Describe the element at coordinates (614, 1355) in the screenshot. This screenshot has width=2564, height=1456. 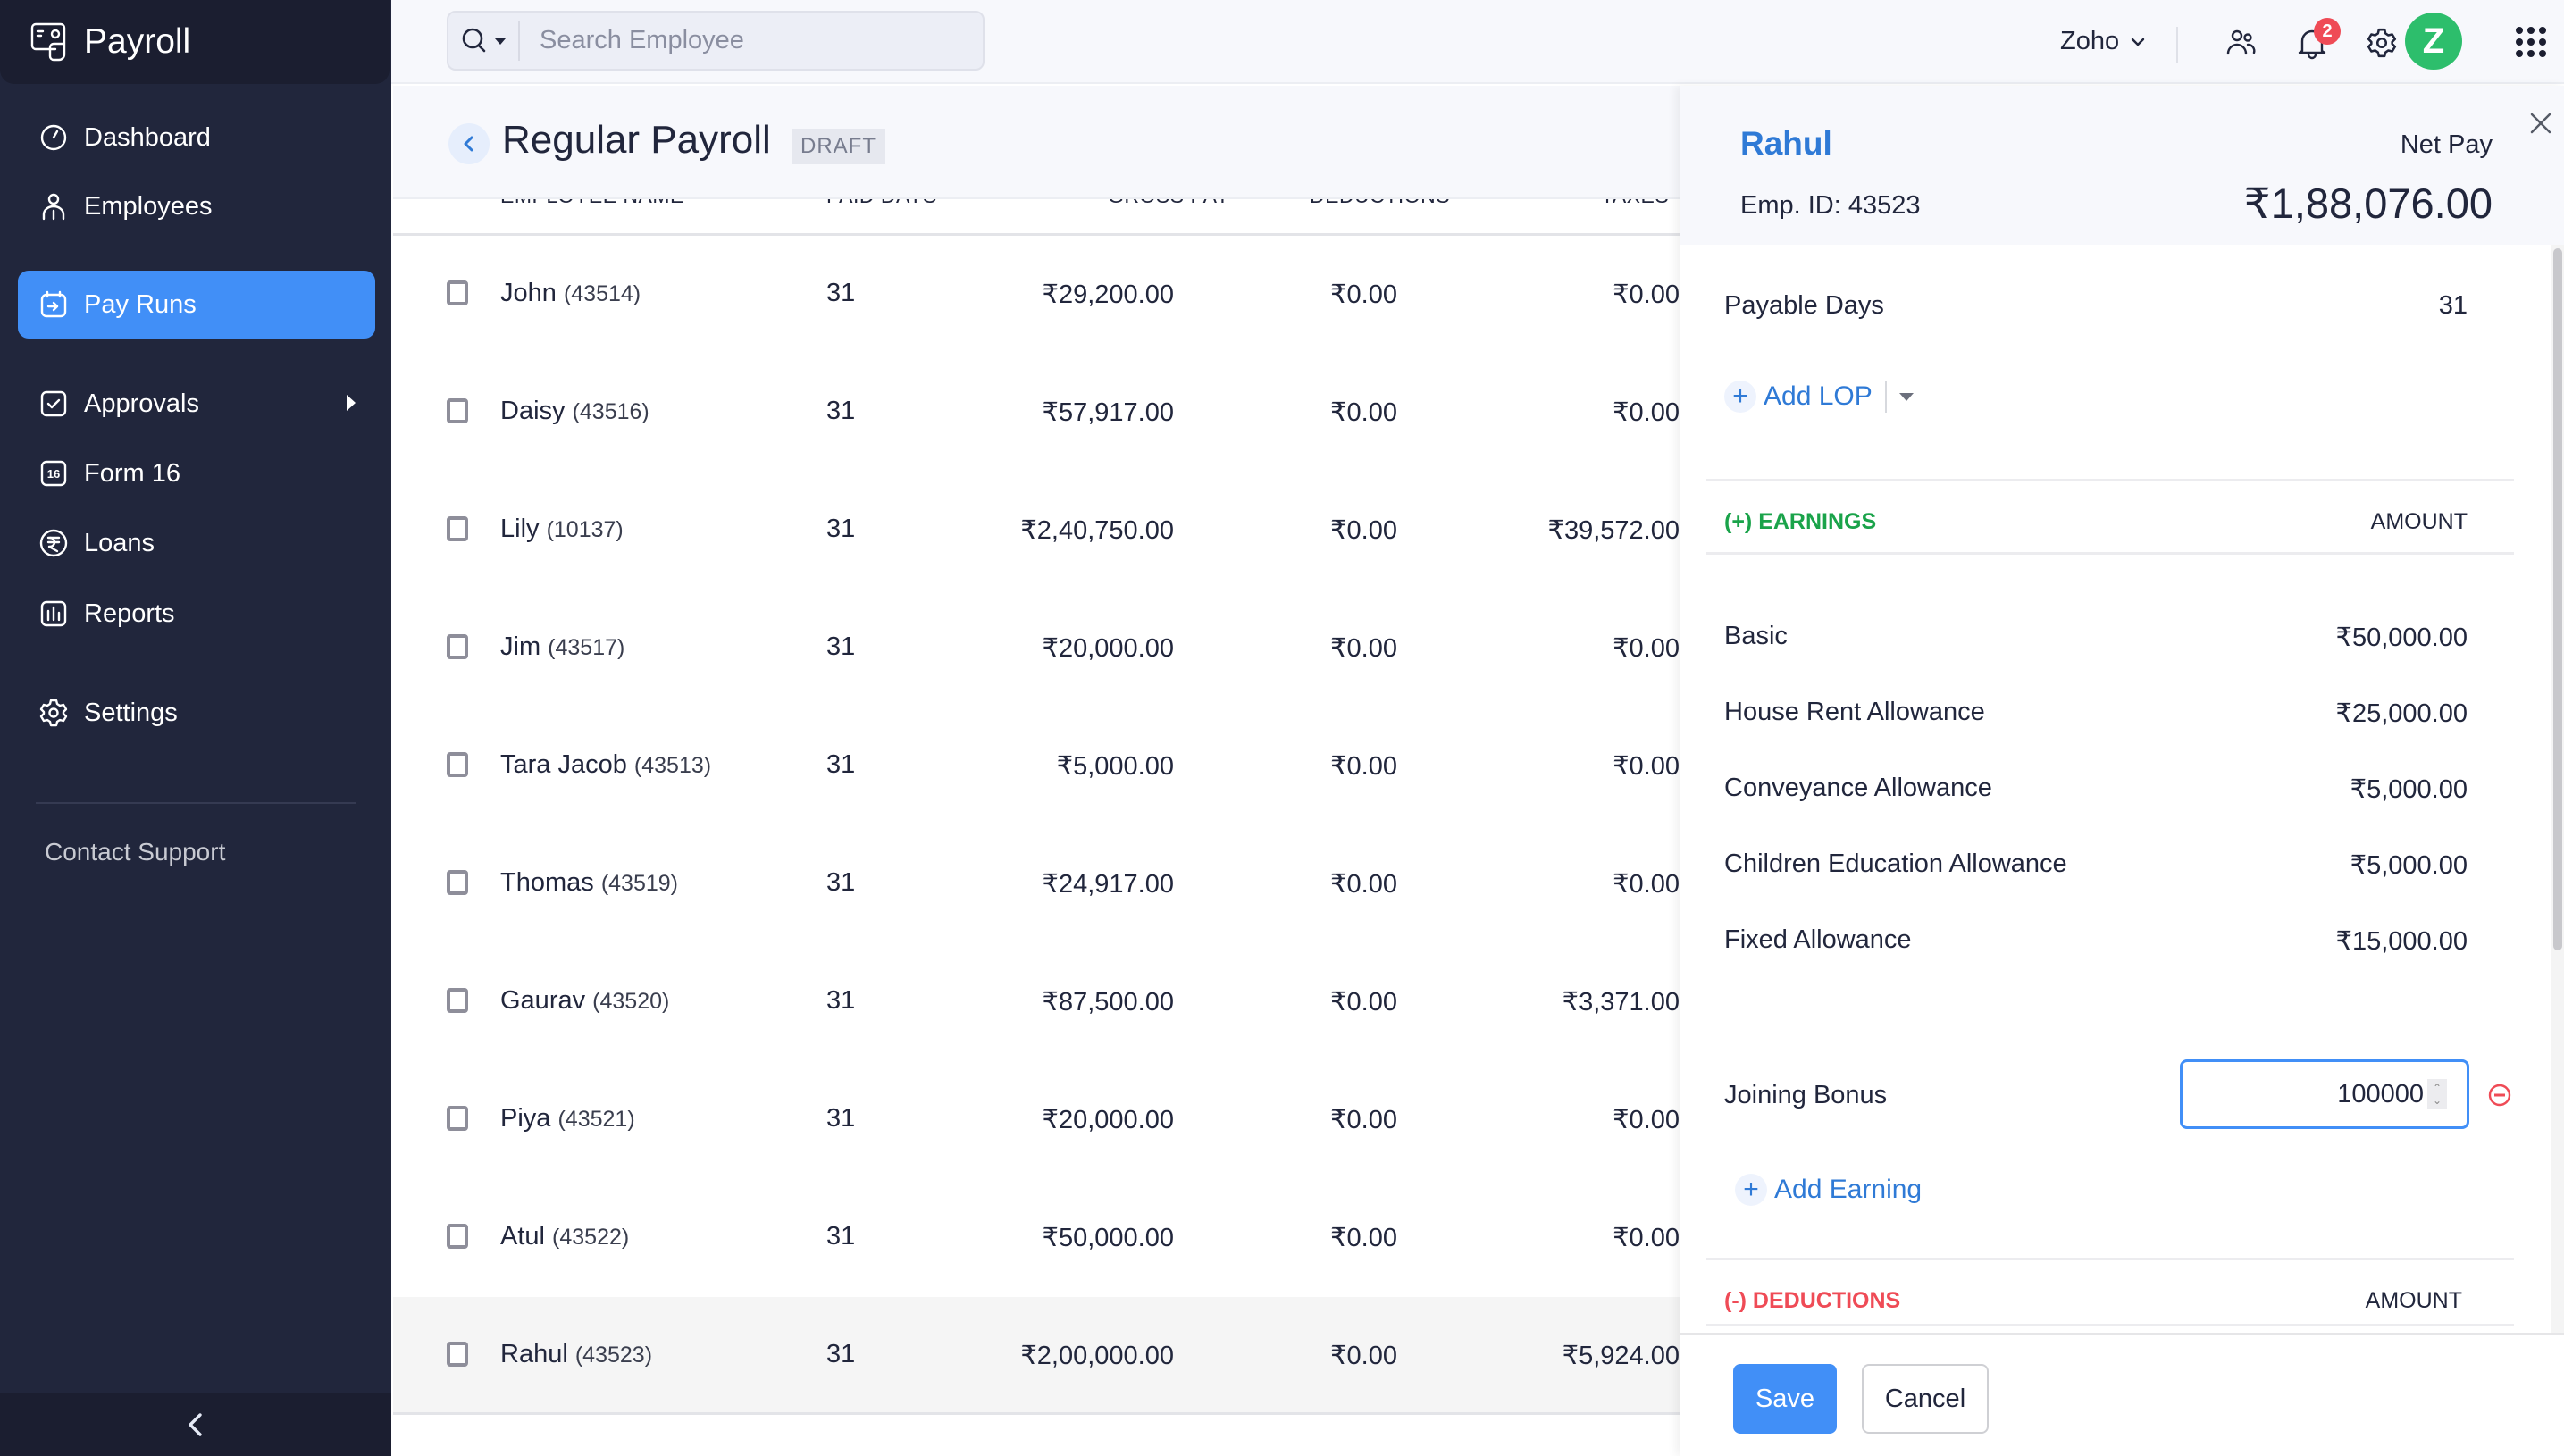
I see `employee-id: (43523)` at that location.